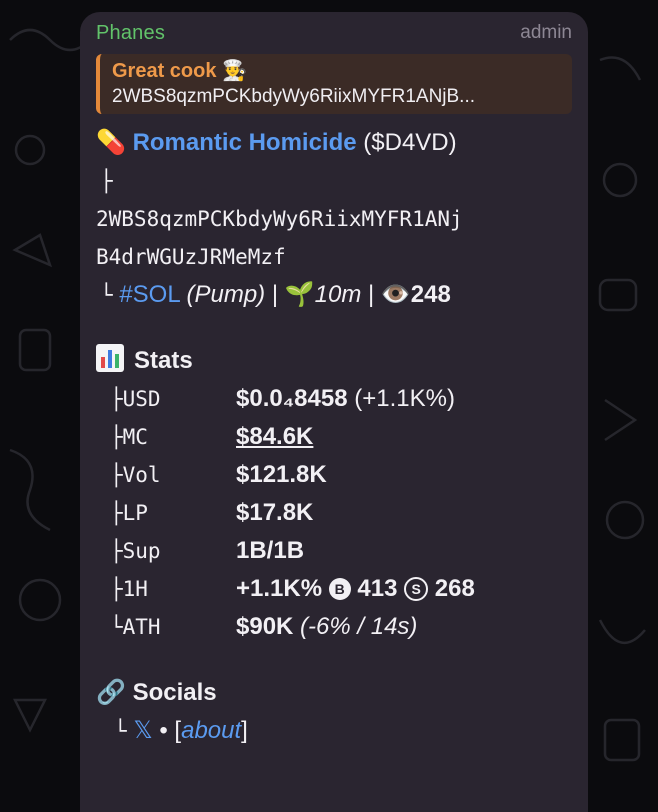  I want to click on platform-label: (Pump), so click(226, 294).